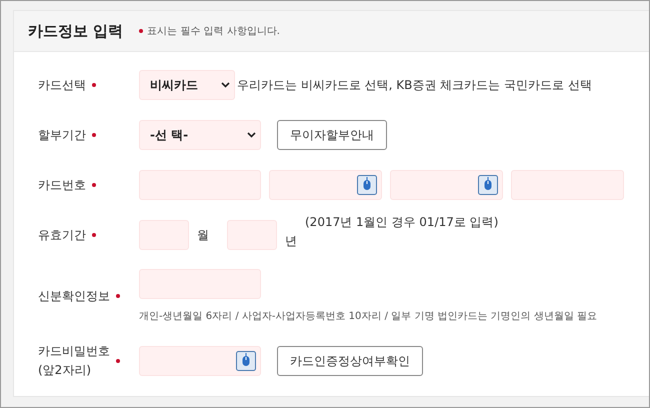 This screenshot has width=650, height=408. What do you see at coordinates (200, 361) in the screenshot?
I see `password-field` at bounding box center [200, 361].